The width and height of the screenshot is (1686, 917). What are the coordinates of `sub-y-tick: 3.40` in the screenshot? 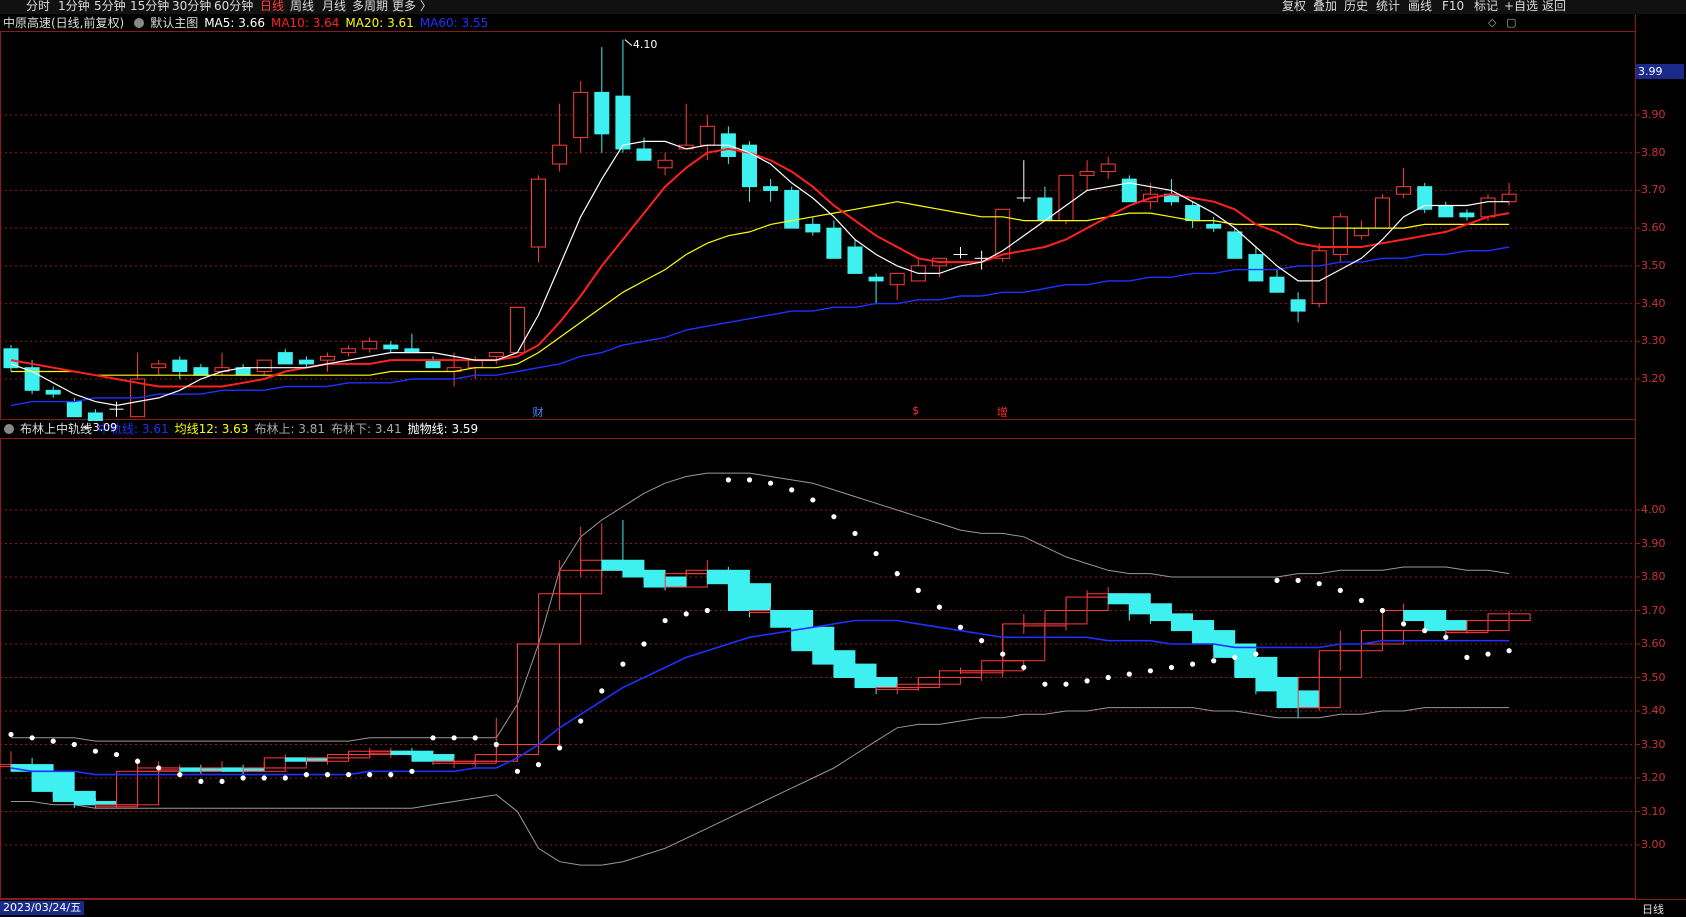 It's located at (1653, 710).